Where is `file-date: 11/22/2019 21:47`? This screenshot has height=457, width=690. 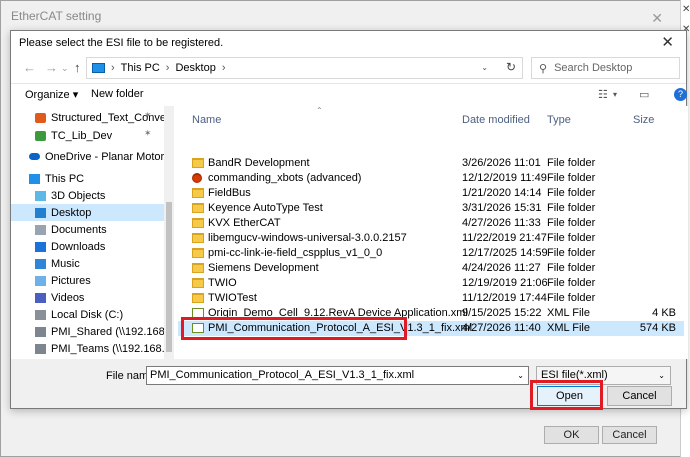
file-date: 11/22/2019 21:47 is located at coordinates (504, 238).